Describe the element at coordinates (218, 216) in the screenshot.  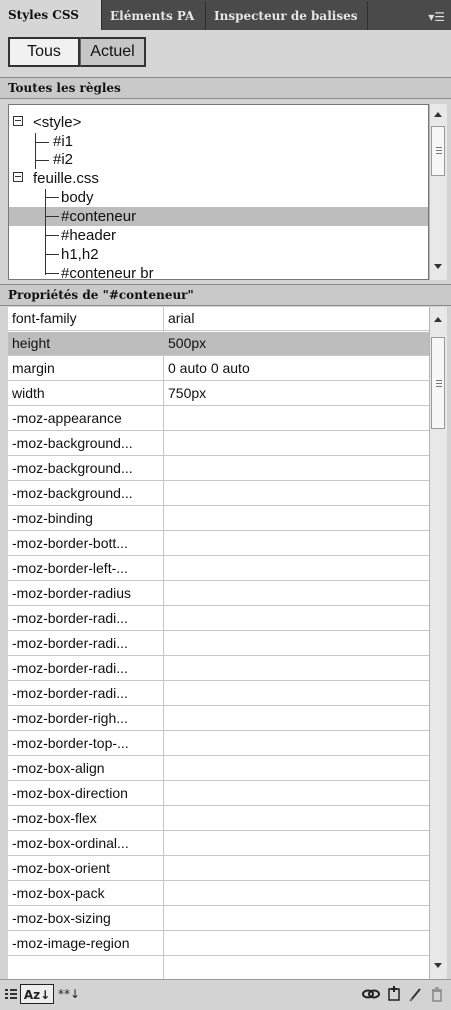
I see `tree-node-conteneur: #conteneur` at that location.